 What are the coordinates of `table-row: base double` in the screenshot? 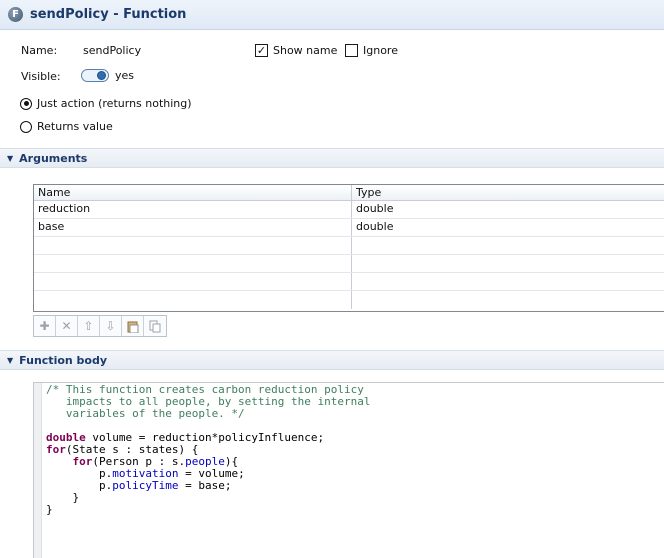 It's located at (349, 228).